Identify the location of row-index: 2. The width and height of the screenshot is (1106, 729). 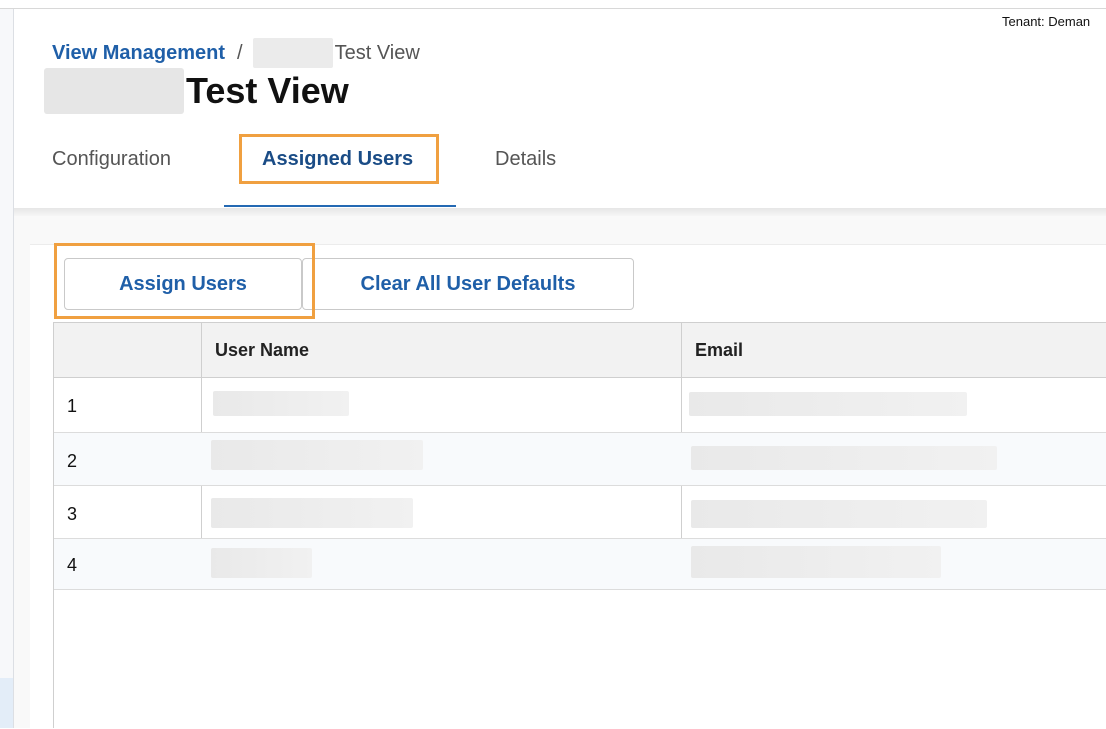
(72, 461).